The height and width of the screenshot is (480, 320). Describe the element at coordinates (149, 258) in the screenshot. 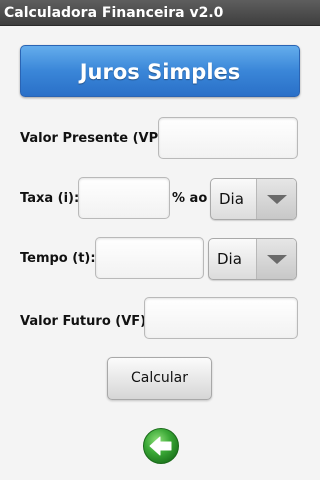

I see `tempo-input` at that location.